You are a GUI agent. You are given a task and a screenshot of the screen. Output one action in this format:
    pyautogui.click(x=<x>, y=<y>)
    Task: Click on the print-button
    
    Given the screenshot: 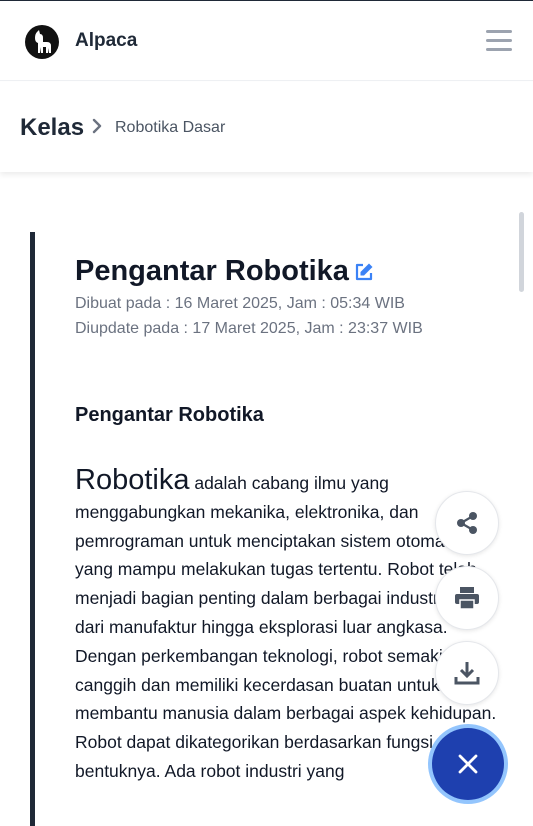 What is the action you would take?
    pyautogui.click(x=467, y=598)
    